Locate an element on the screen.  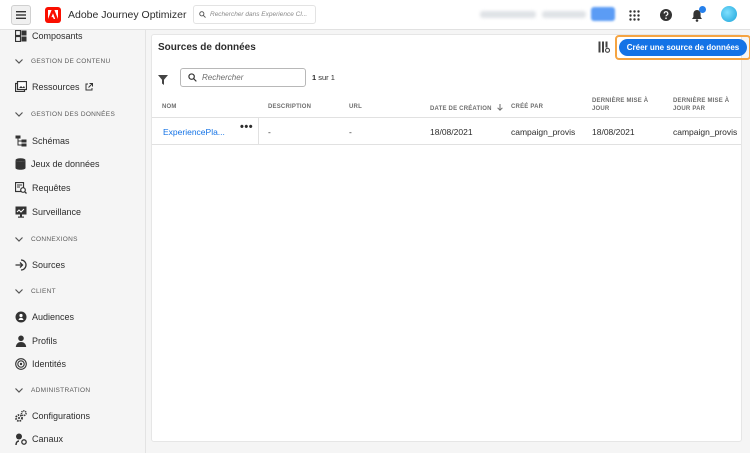
sidebar-section-connexions: CONNEXIONS is located at coordinates (46, 239).